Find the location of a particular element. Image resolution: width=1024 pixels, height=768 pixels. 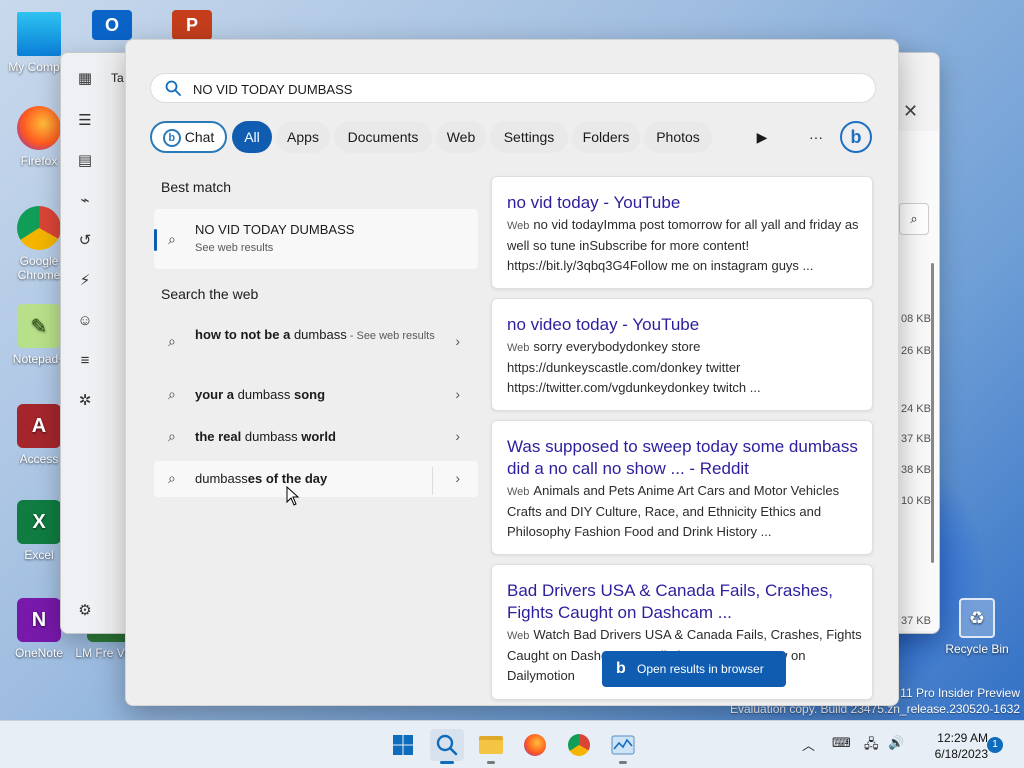

desktop-icon-recycle-bin: ♻ Recycle Bin is located at coordinates (977, 627).